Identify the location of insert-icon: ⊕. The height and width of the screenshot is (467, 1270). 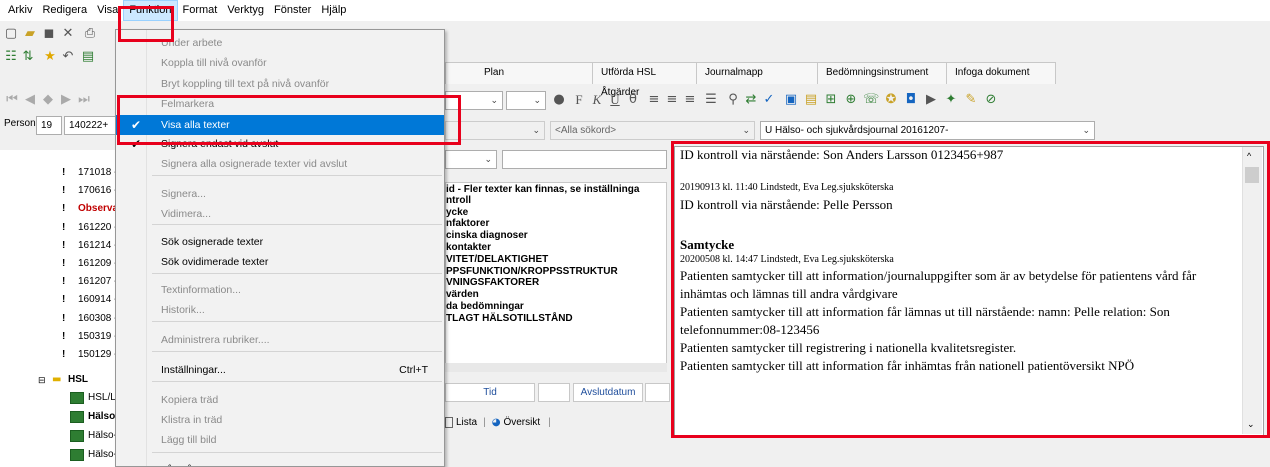
(851, 100).